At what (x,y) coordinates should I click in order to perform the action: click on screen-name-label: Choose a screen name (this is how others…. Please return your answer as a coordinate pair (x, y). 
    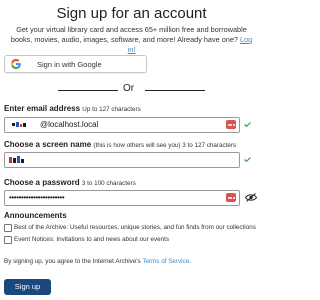
    Looking at the image, I should click on (120, 144).